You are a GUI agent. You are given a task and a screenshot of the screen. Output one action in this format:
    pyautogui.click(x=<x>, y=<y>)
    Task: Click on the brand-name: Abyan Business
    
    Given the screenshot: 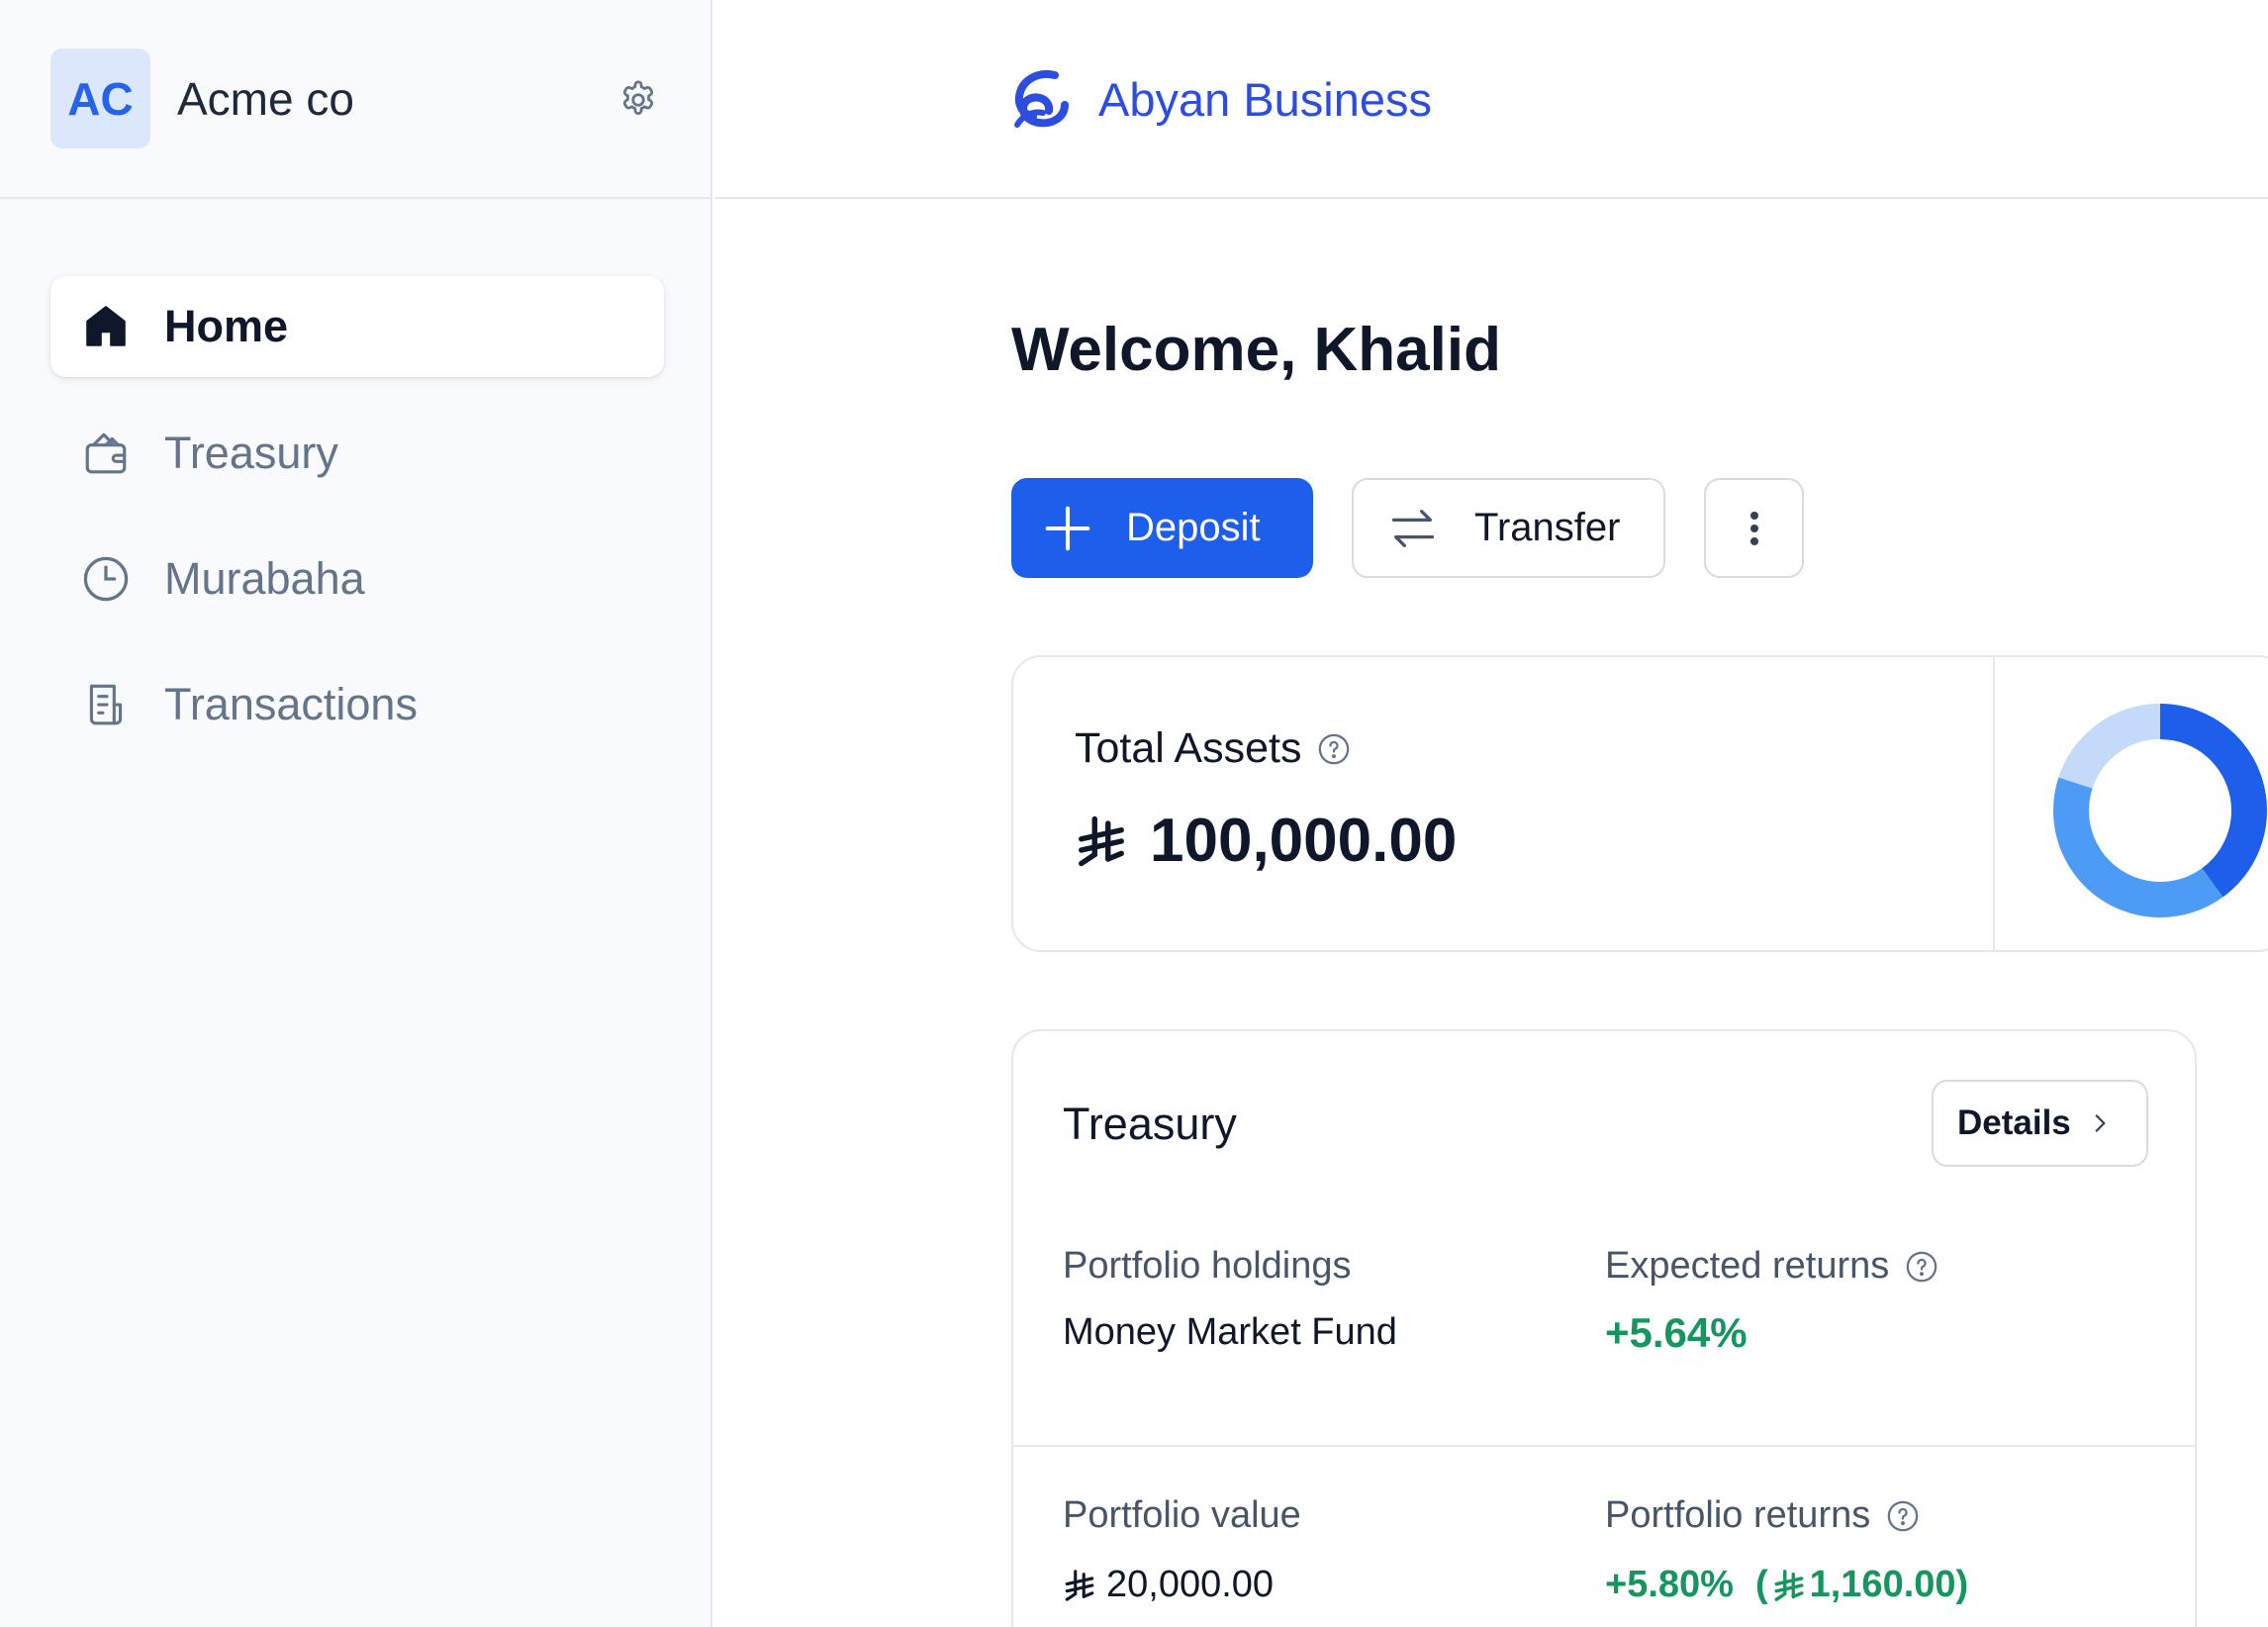 What is the action you would take?
    pyautogui.click(x=1266, y=99)
    